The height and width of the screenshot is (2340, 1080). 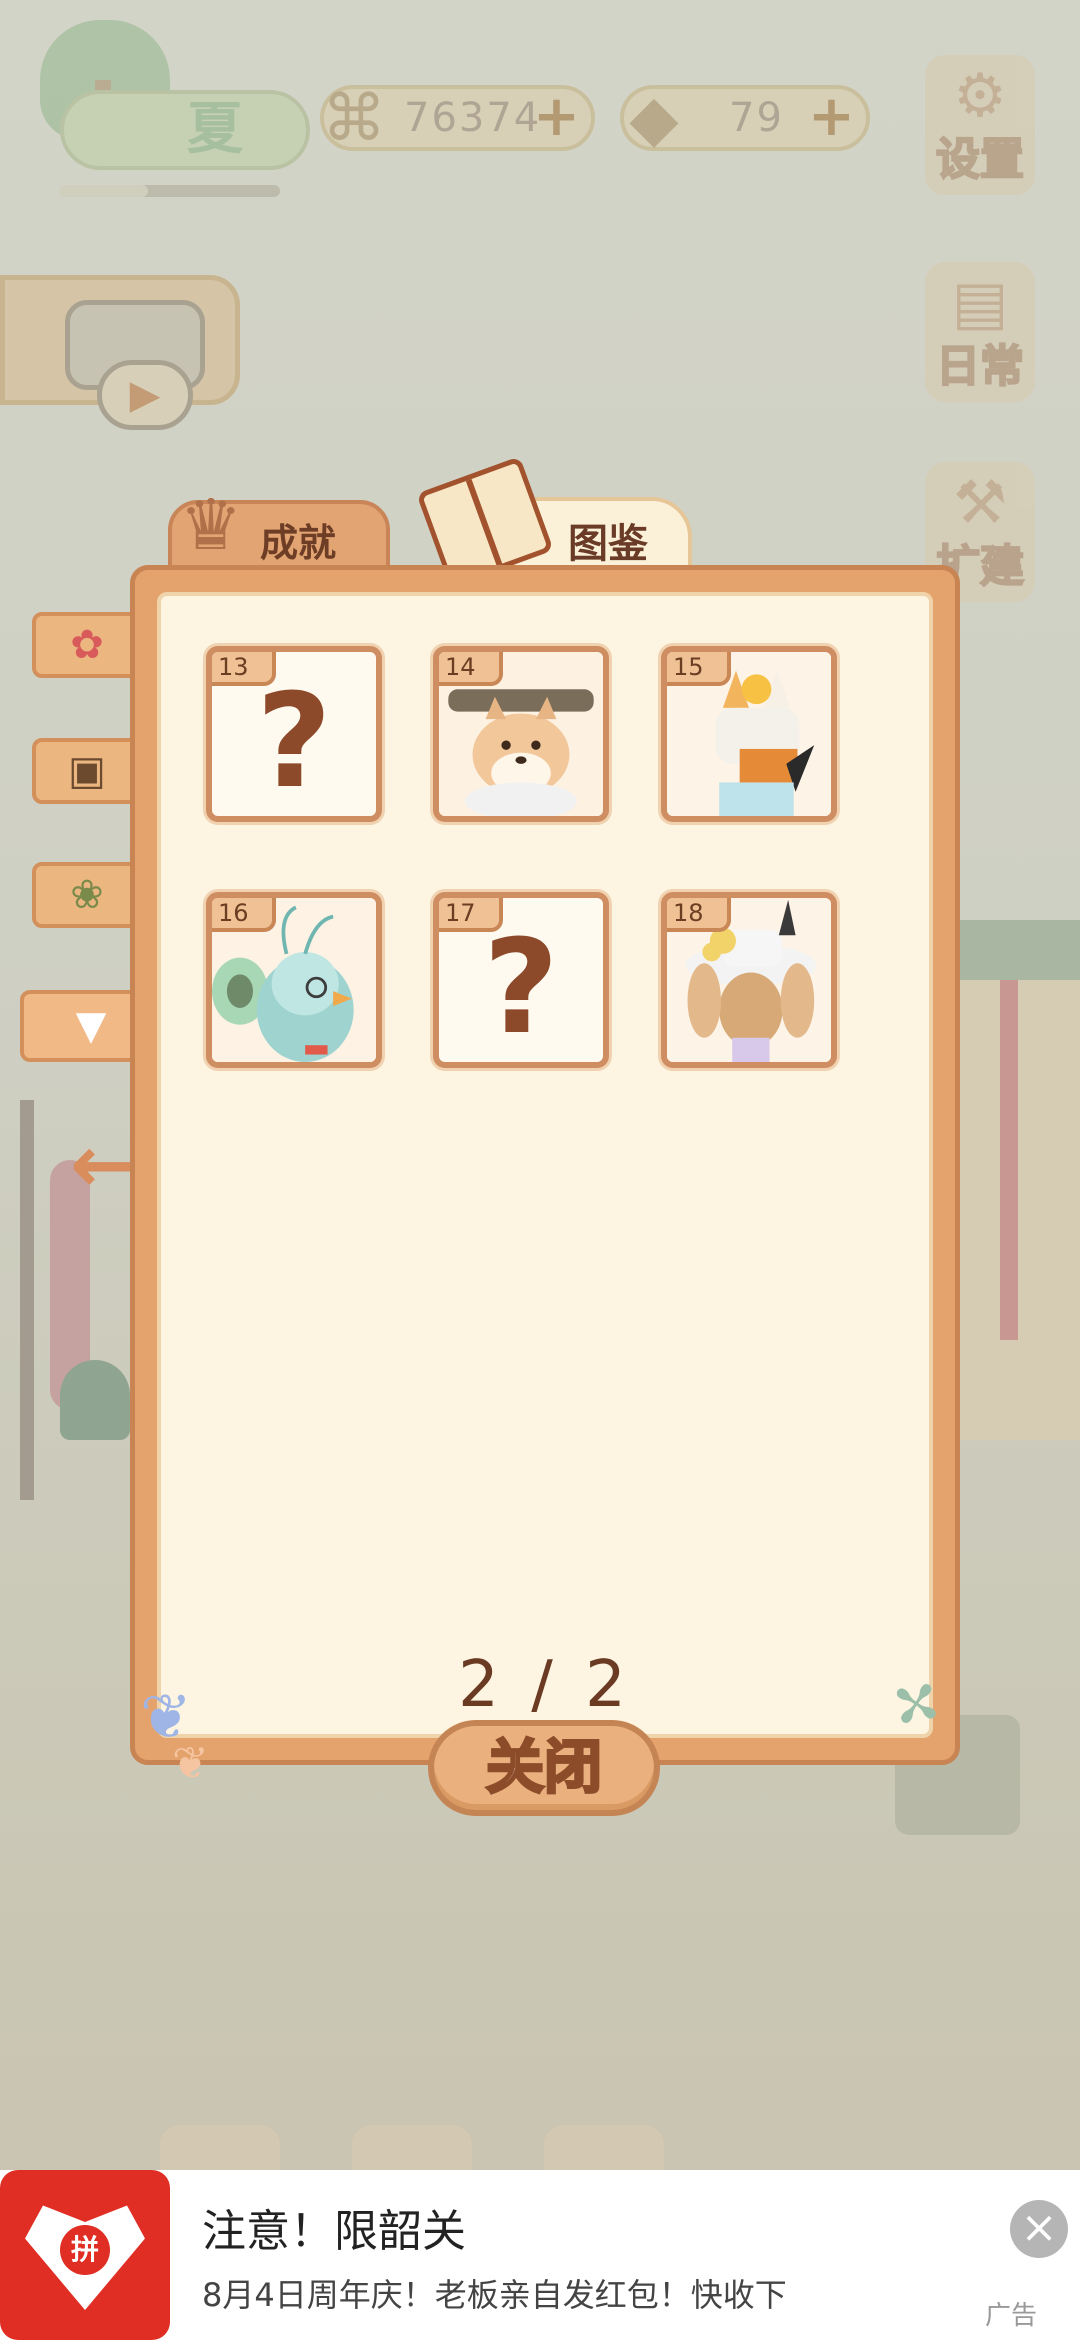 What do you see at coordinates (1039, 2229) in the screenshot?
I see `ad-close-button: ×` at bounding box center [1039, 2229].